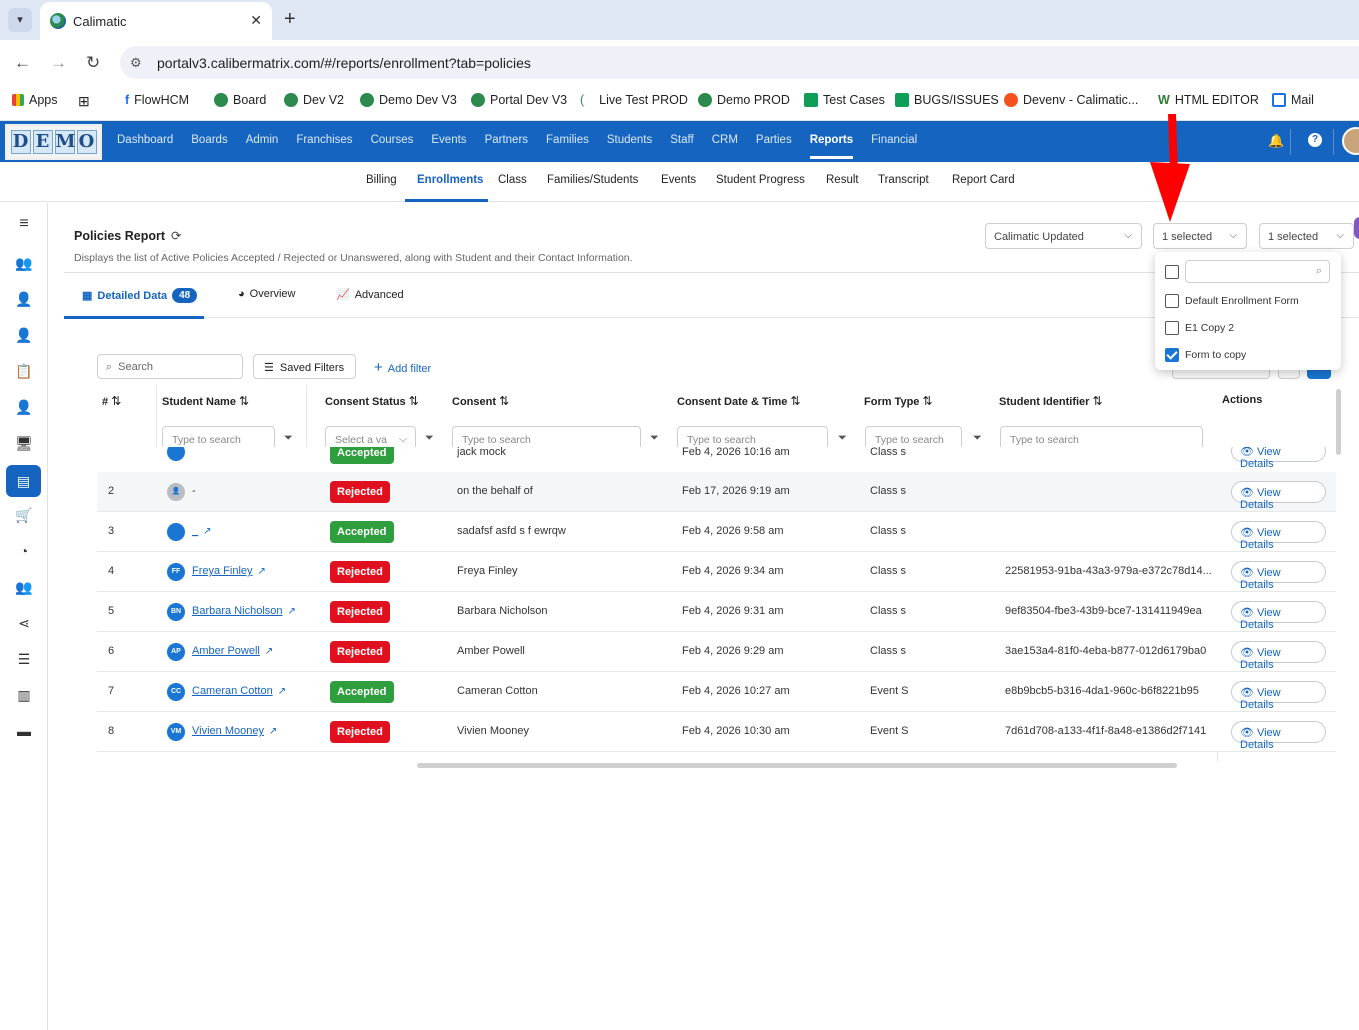 The height and width of the screenshot is (1030, 1359). Describe the element at coordinates (304, 366) in the screenshot. I see `saved-filters-button: ☰ Saved Filters` at that location.